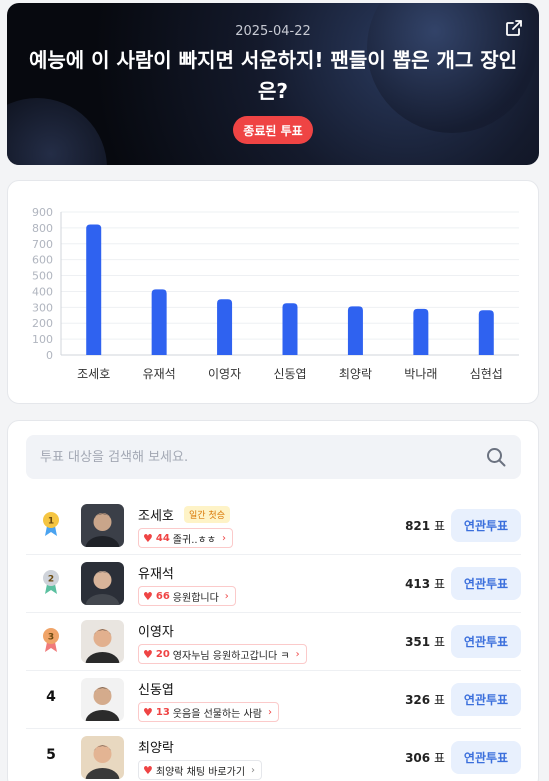 This screenshot has height=781, width=549. I want to click on vote-number: 306, so click(418, 758).